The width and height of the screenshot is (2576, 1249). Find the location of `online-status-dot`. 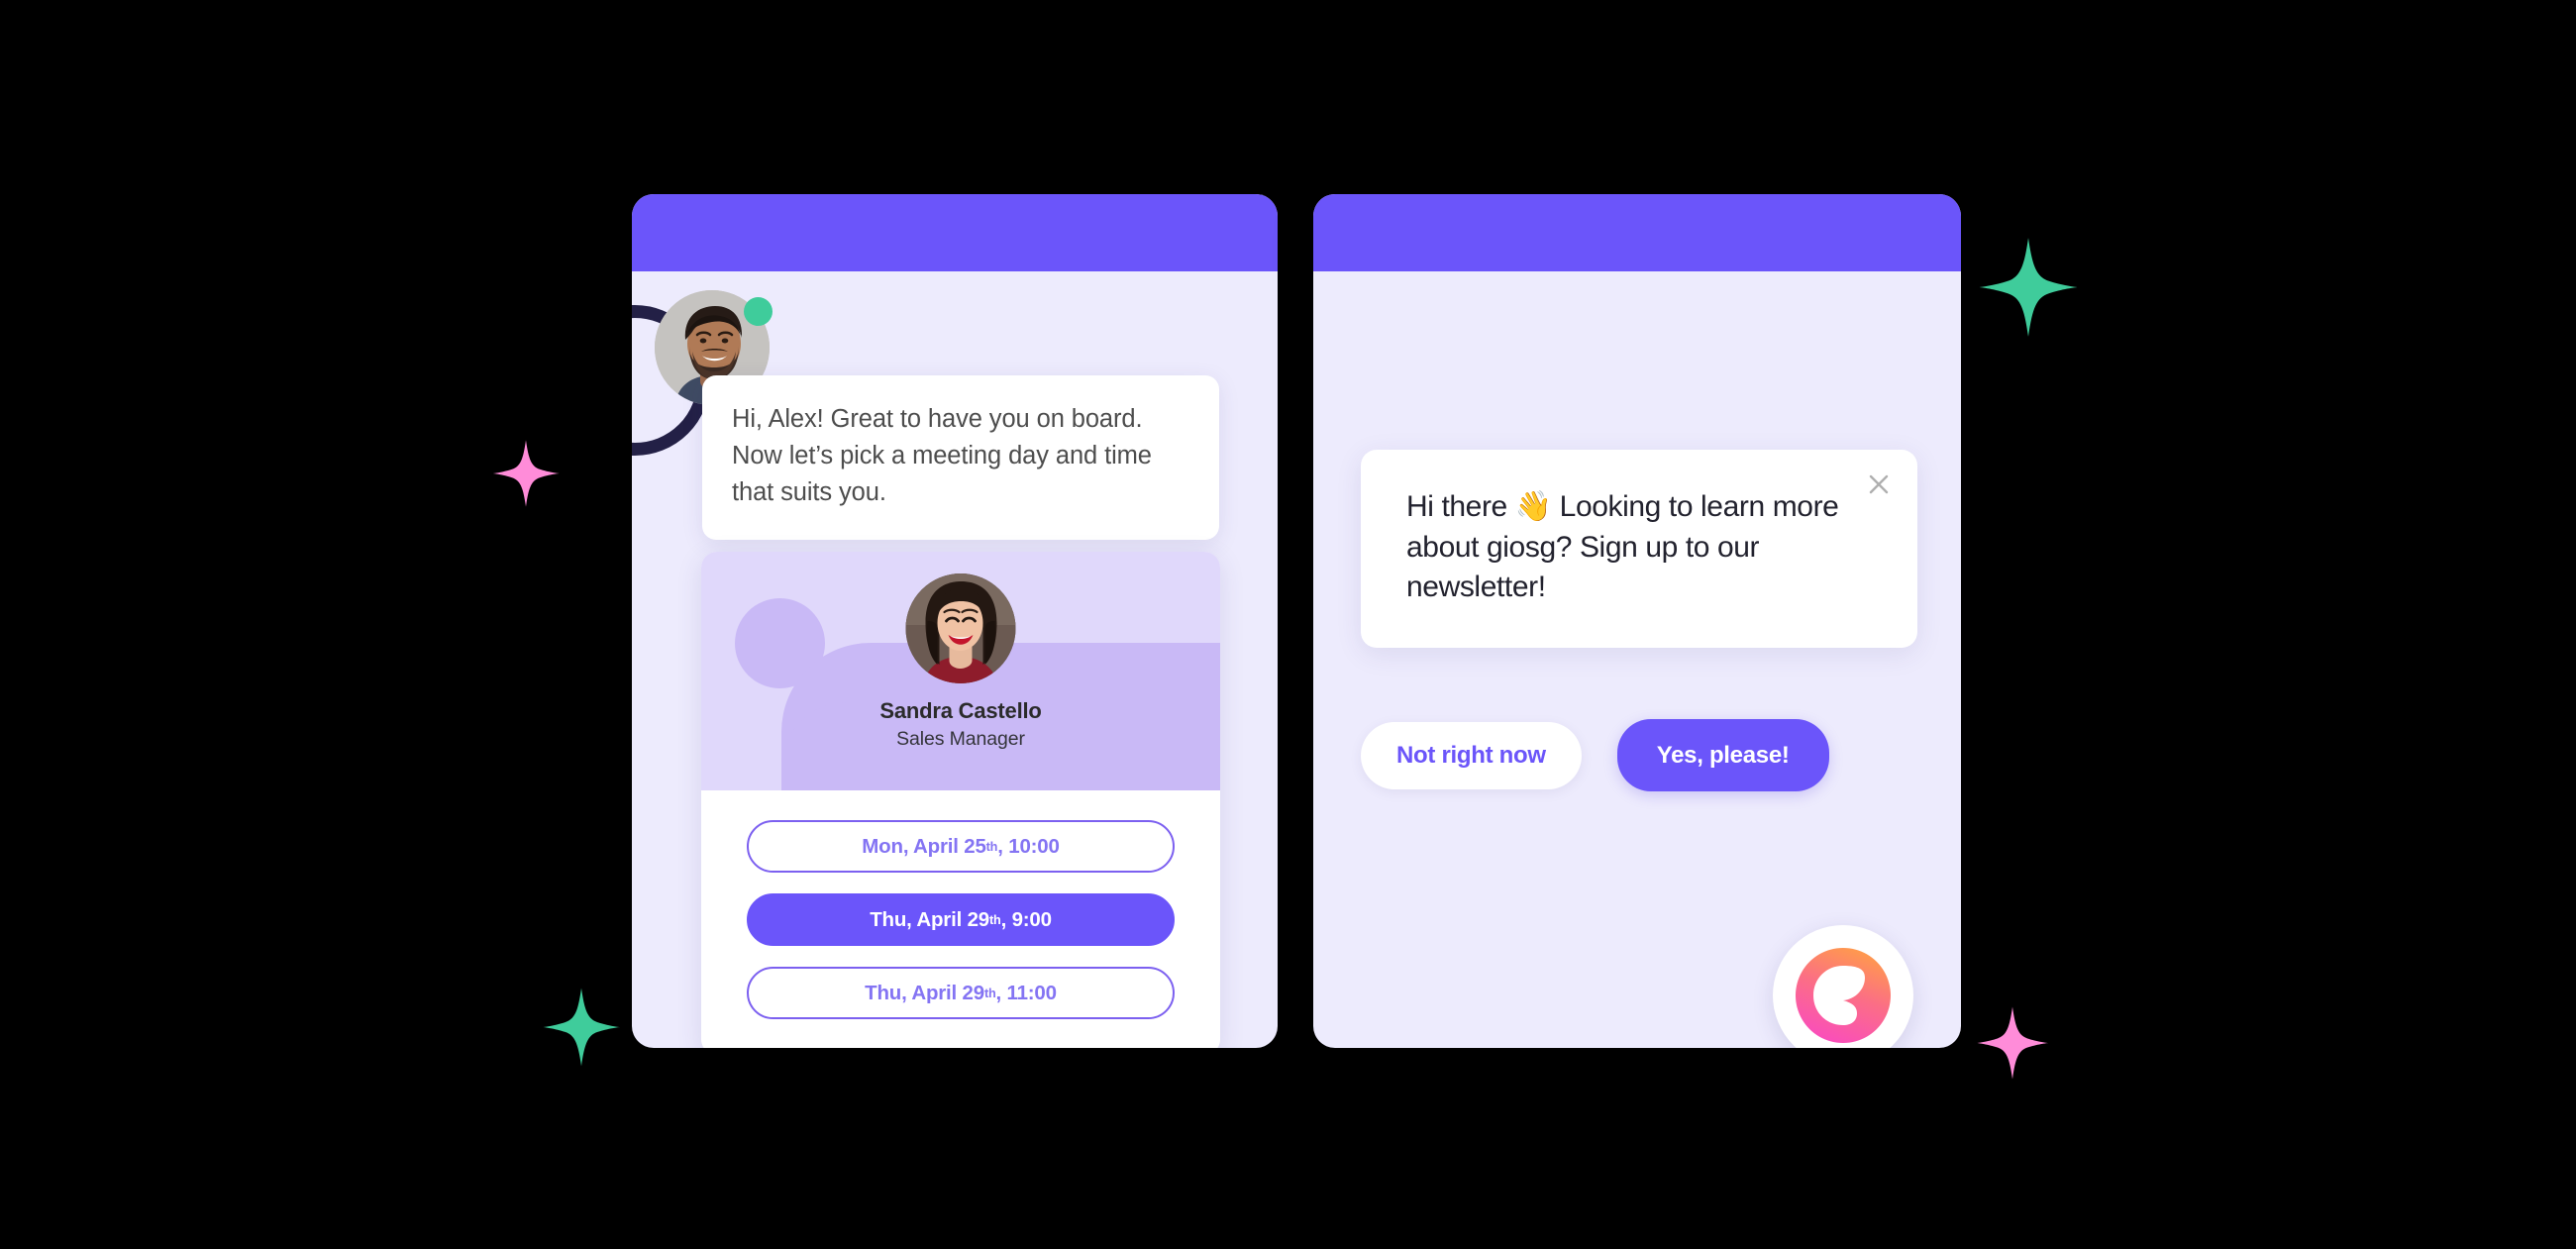

online-status-dot is located at coordinates (758, 311).